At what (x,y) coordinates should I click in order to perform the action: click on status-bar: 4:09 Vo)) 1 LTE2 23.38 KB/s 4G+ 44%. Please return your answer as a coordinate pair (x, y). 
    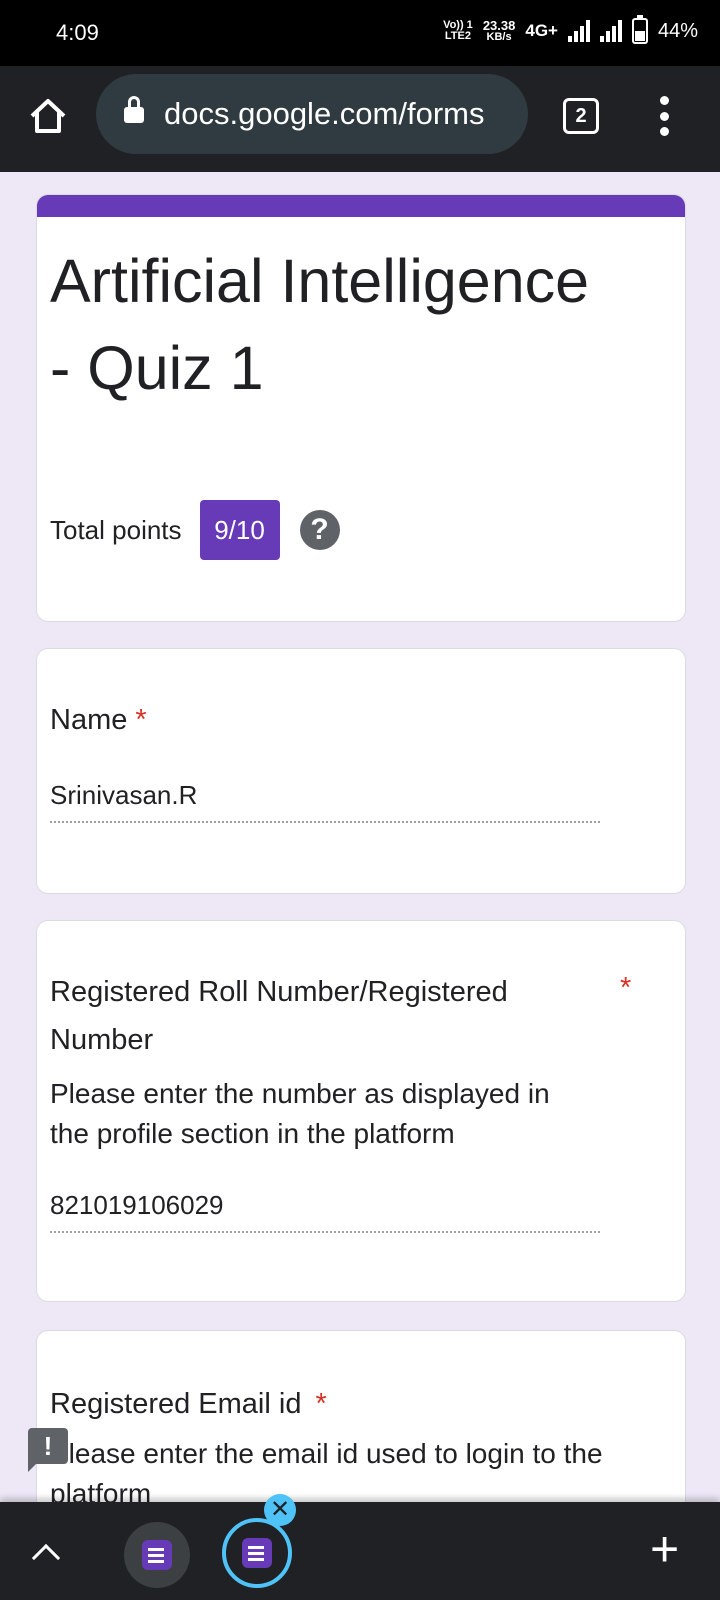
    Looking at the image, I should click on (360, 33).